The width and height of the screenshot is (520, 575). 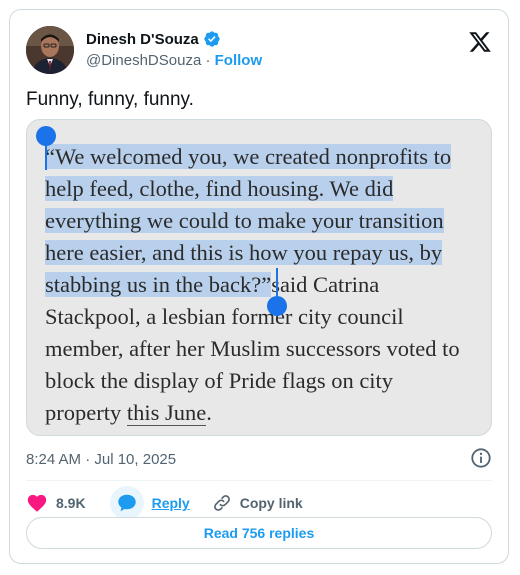 I want to click on article-line: property this June., so click(x=265, y=413).